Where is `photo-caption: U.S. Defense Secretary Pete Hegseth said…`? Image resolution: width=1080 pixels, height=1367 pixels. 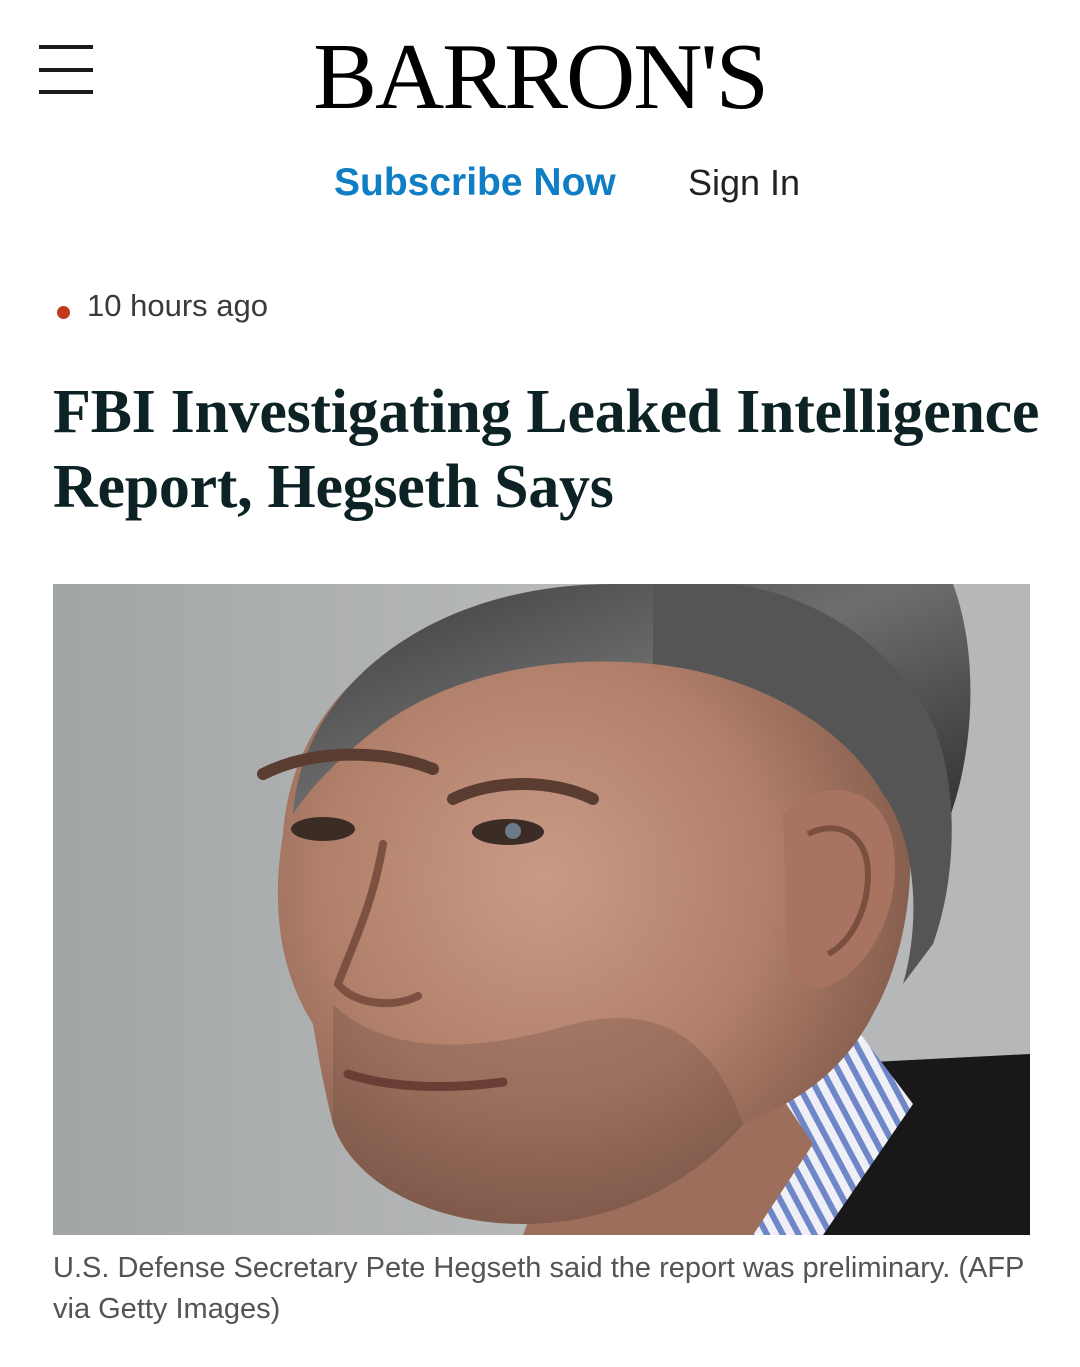
photo-caption: U.S. Defense Secretary Pete Hegseth said… is located at coordinates (538, 1288).